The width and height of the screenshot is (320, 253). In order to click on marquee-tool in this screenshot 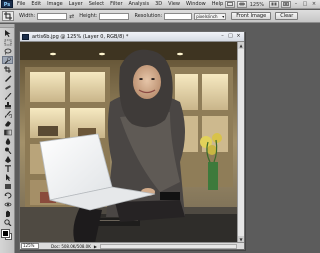, I will do `click(7, 42)`.